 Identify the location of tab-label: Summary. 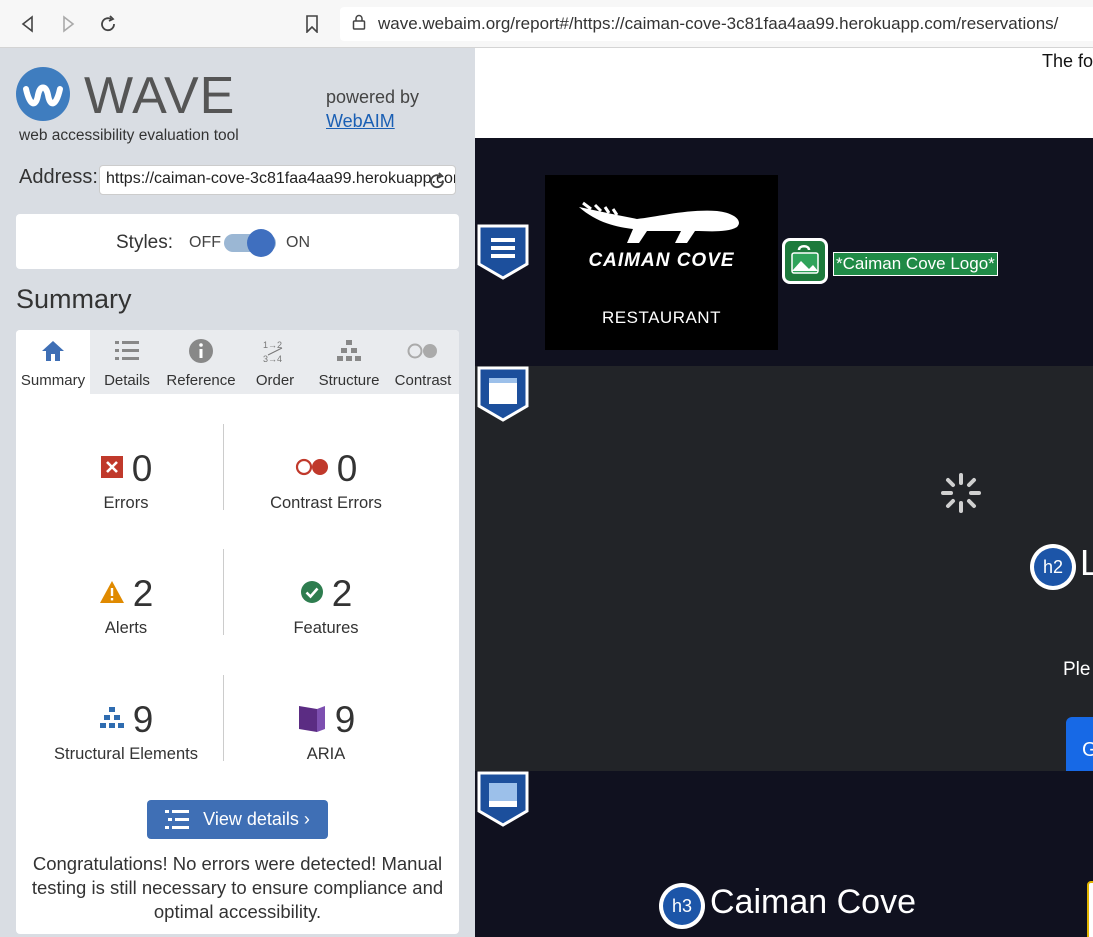
(53, 380).